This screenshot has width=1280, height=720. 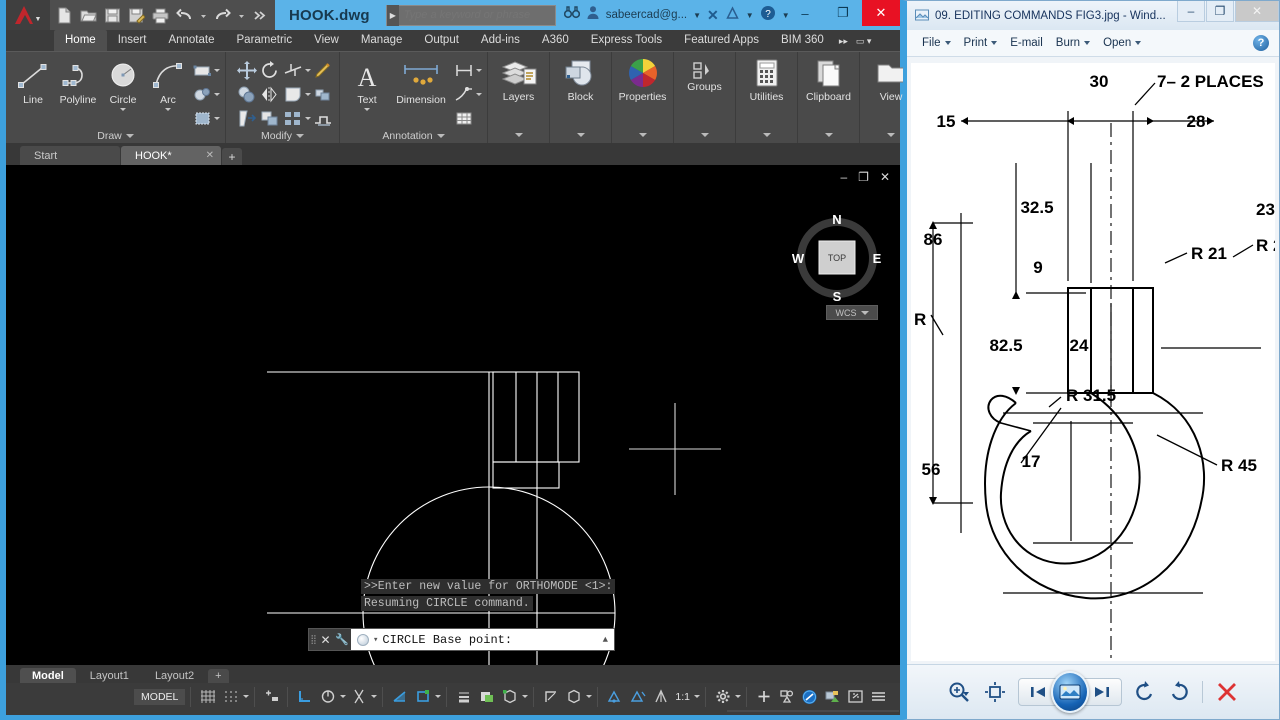 What do you see at coordinates (1220, 11) in the screenshot?
I see `viewer-maximize-button: ❐` at bounding box center [1220, 11].